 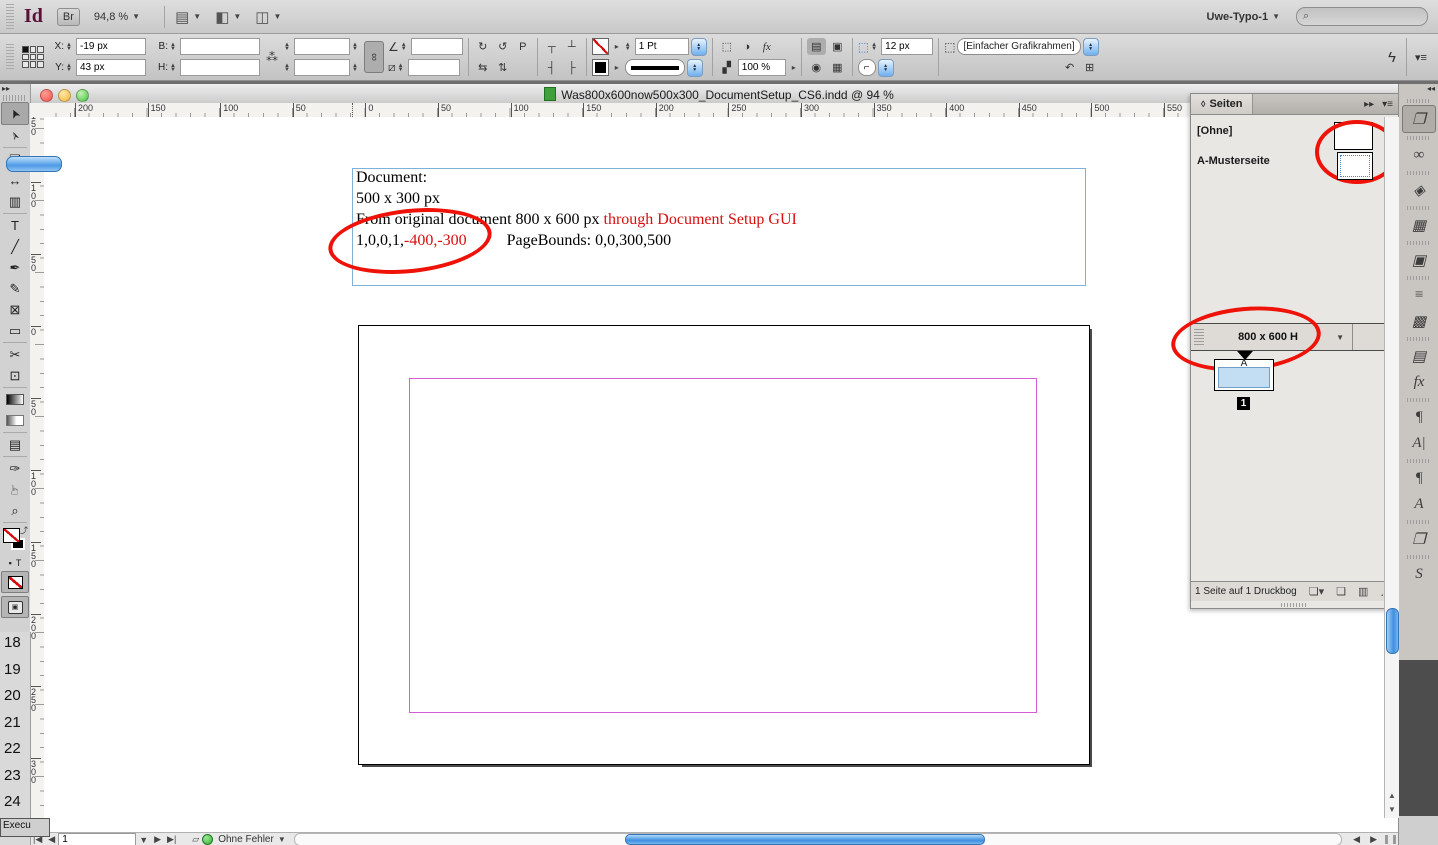 I want to click on tool-hand: ☞, so click(x=15, y=489).